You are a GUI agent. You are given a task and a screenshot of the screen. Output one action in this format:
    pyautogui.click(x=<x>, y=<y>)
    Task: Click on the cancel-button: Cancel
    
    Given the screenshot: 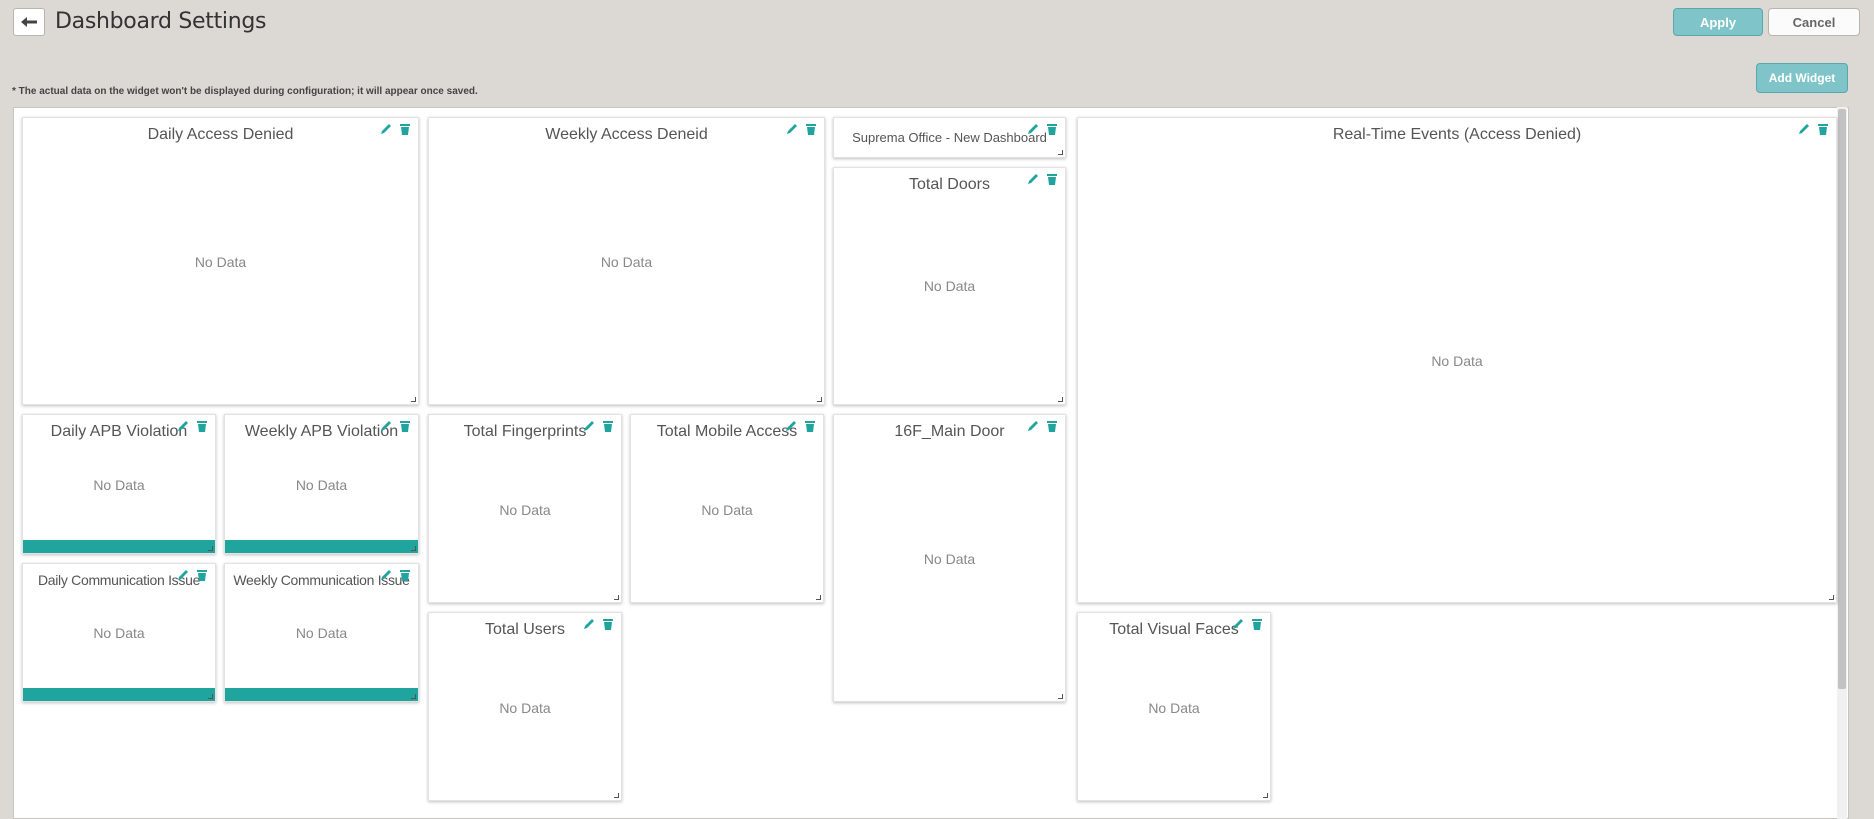 What is the action you would take?
    pyautogui.click(x=1814, y=22)
    